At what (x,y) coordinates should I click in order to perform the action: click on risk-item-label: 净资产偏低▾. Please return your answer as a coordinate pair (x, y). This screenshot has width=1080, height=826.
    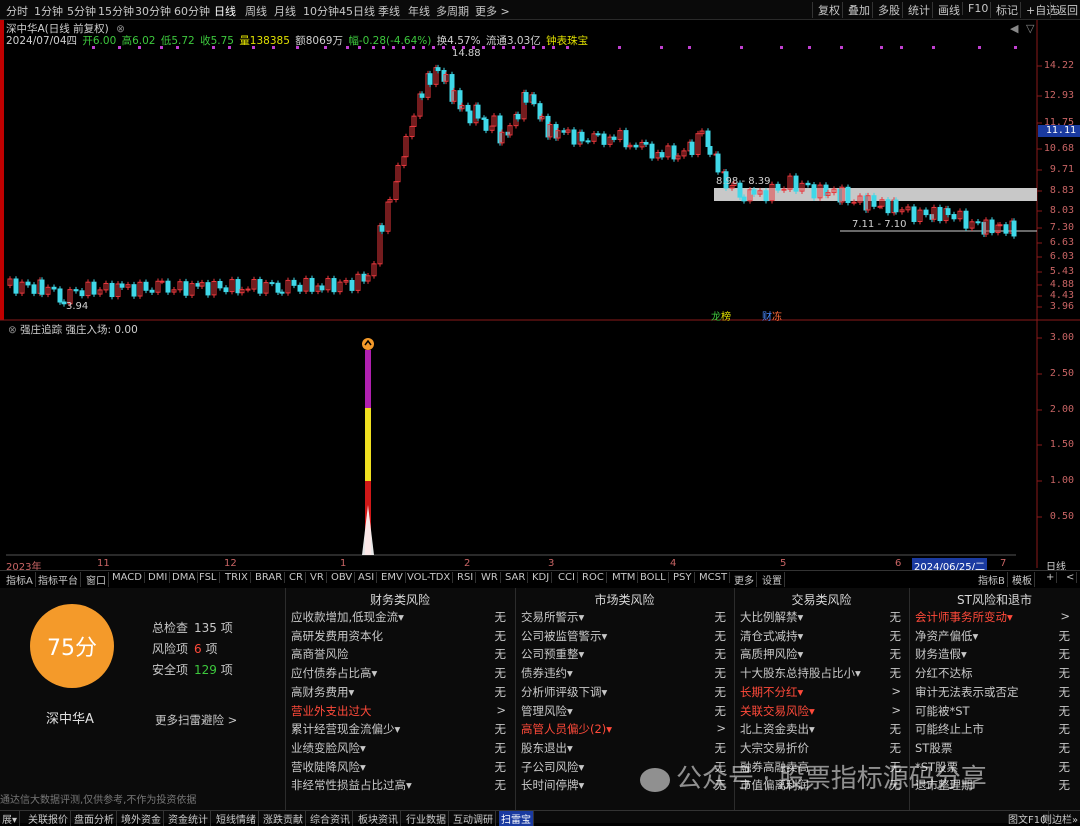
    Looking at the image, I should click on (946, 636).